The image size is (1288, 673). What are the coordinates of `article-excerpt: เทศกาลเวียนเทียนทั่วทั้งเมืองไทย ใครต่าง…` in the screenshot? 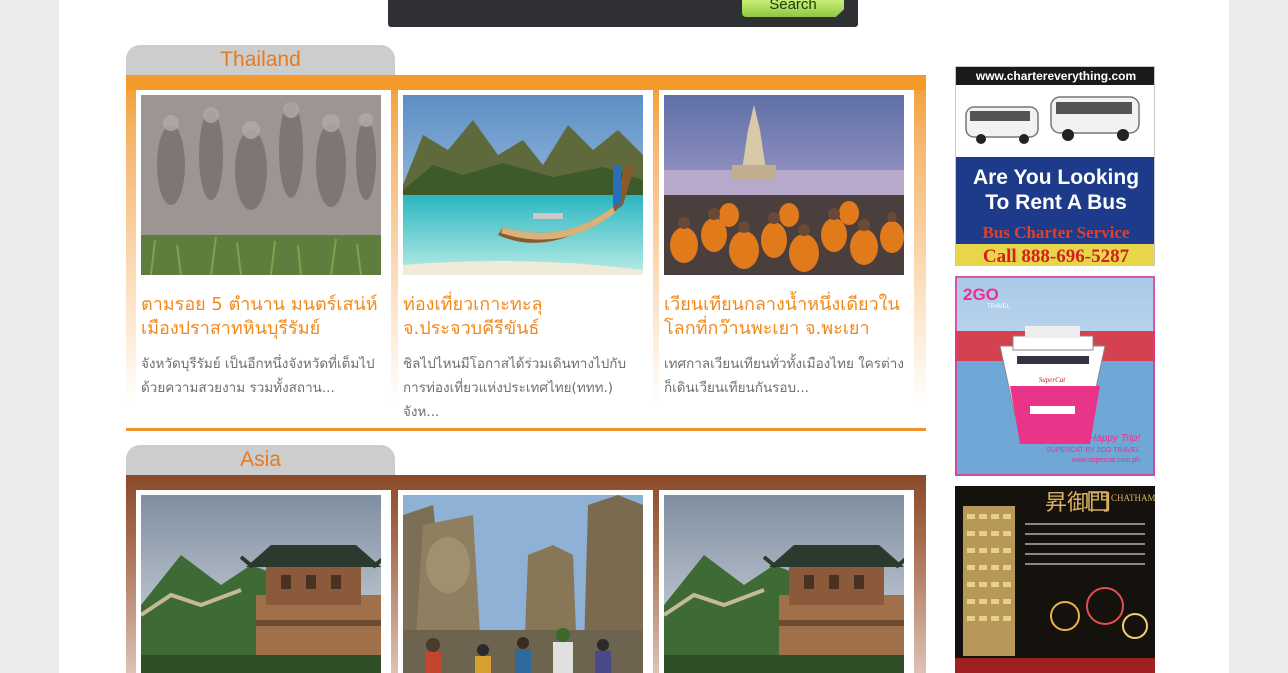 It's located at (784, 376).